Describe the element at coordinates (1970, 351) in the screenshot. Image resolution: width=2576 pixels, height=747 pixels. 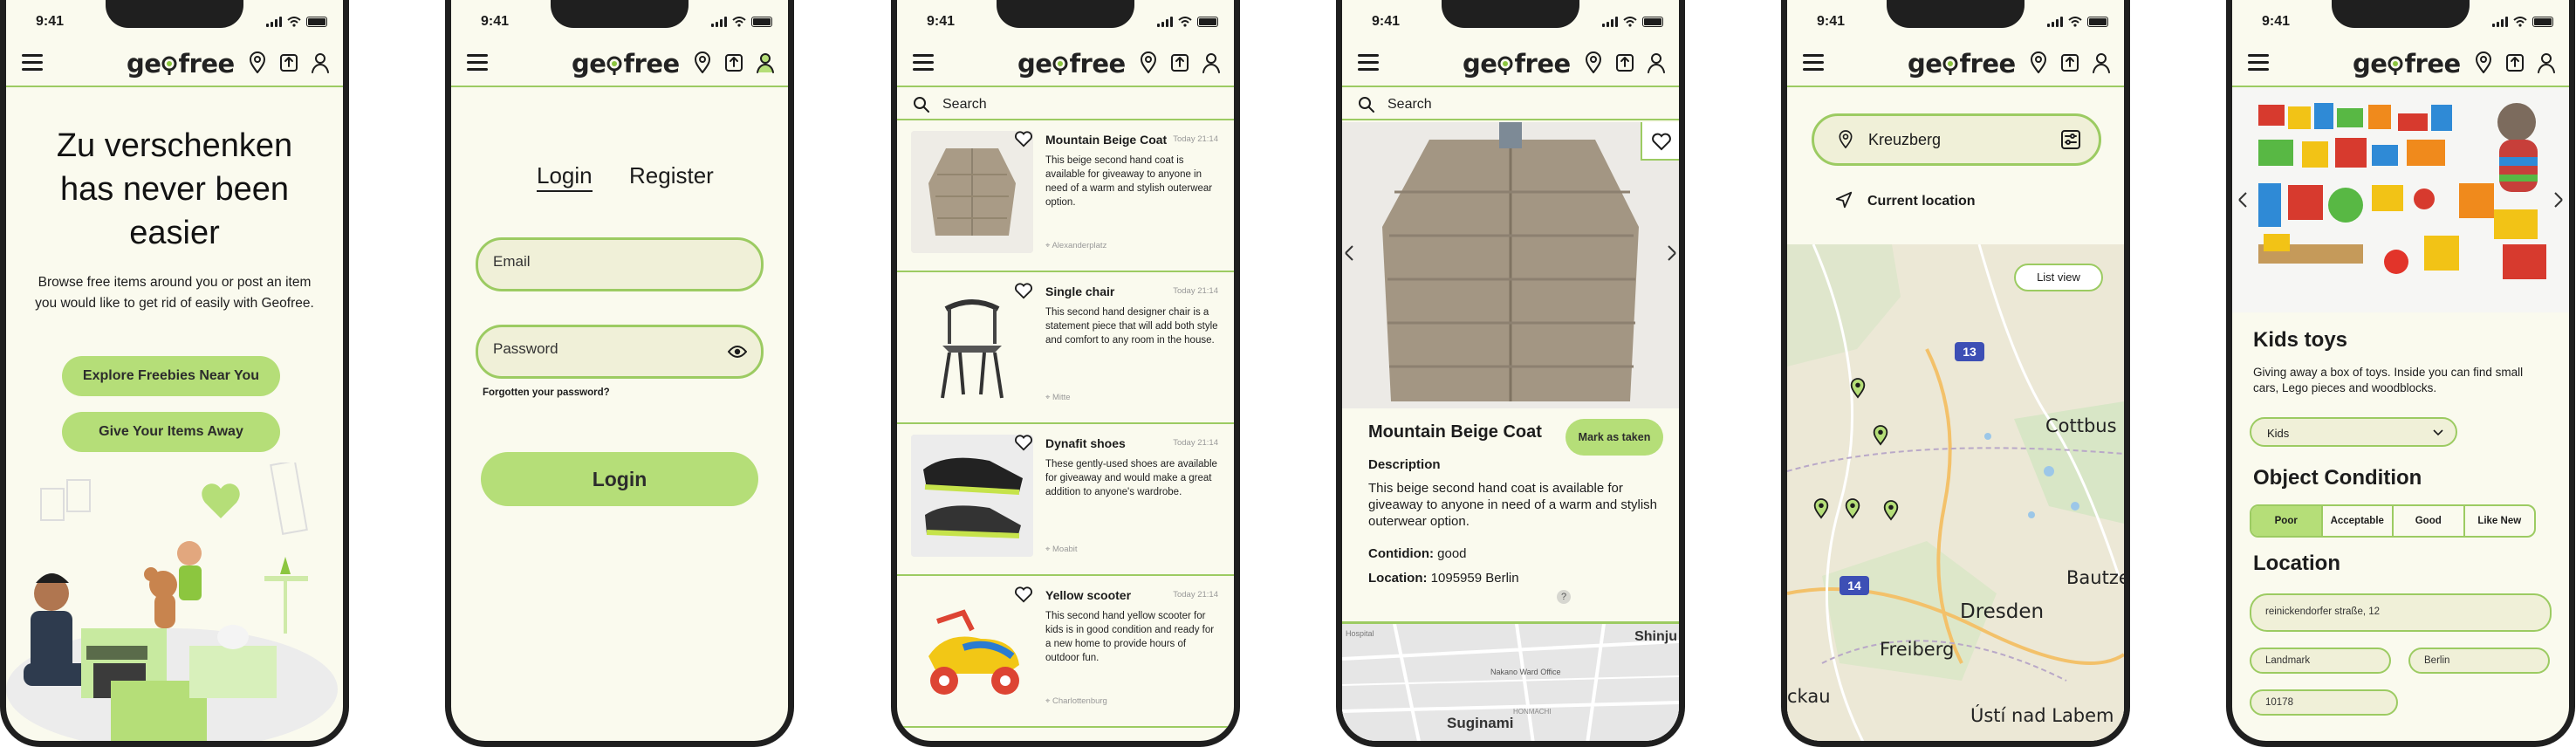
I see `road-number: 13` at that location.